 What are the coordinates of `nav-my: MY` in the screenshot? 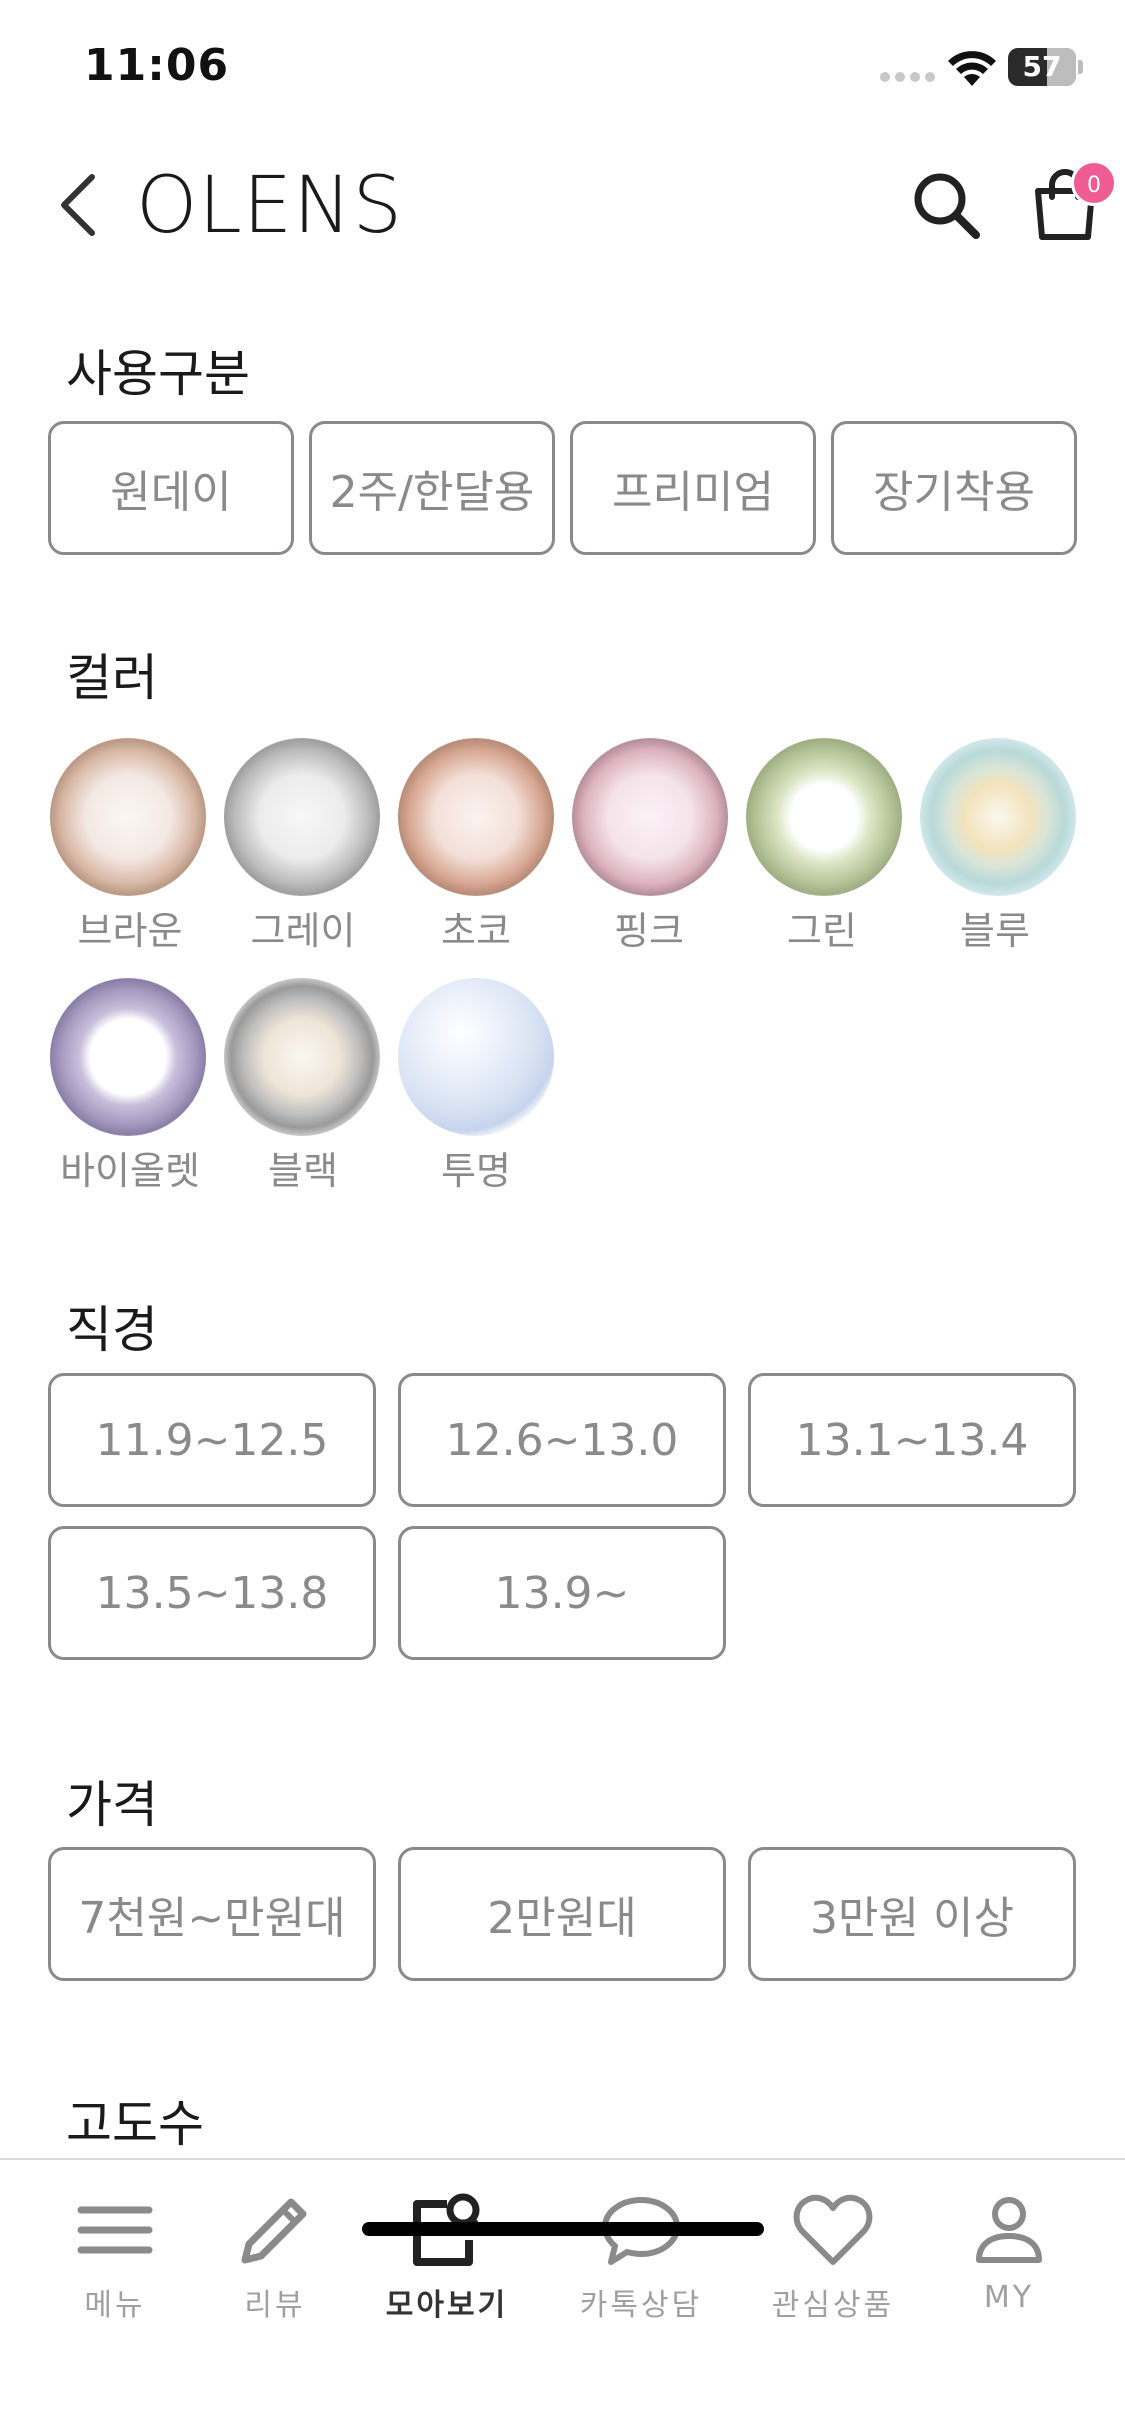 It's located at (1009, 2255).